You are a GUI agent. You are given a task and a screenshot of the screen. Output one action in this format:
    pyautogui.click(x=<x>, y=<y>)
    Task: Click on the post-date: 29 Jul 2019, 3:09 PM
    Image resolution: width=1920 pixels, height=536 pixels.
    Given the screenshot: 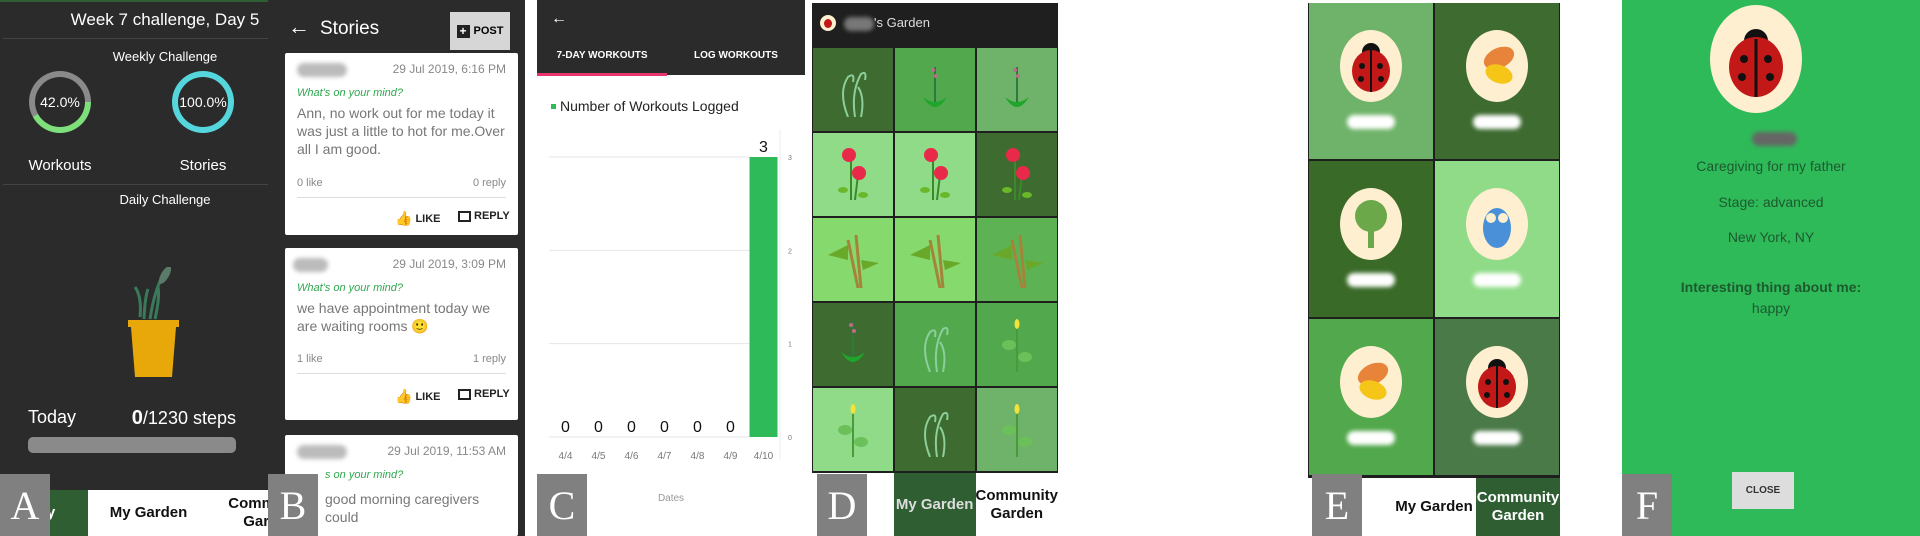 What is the action you would take?
    pyautogui.click(x=449, y=264)
    